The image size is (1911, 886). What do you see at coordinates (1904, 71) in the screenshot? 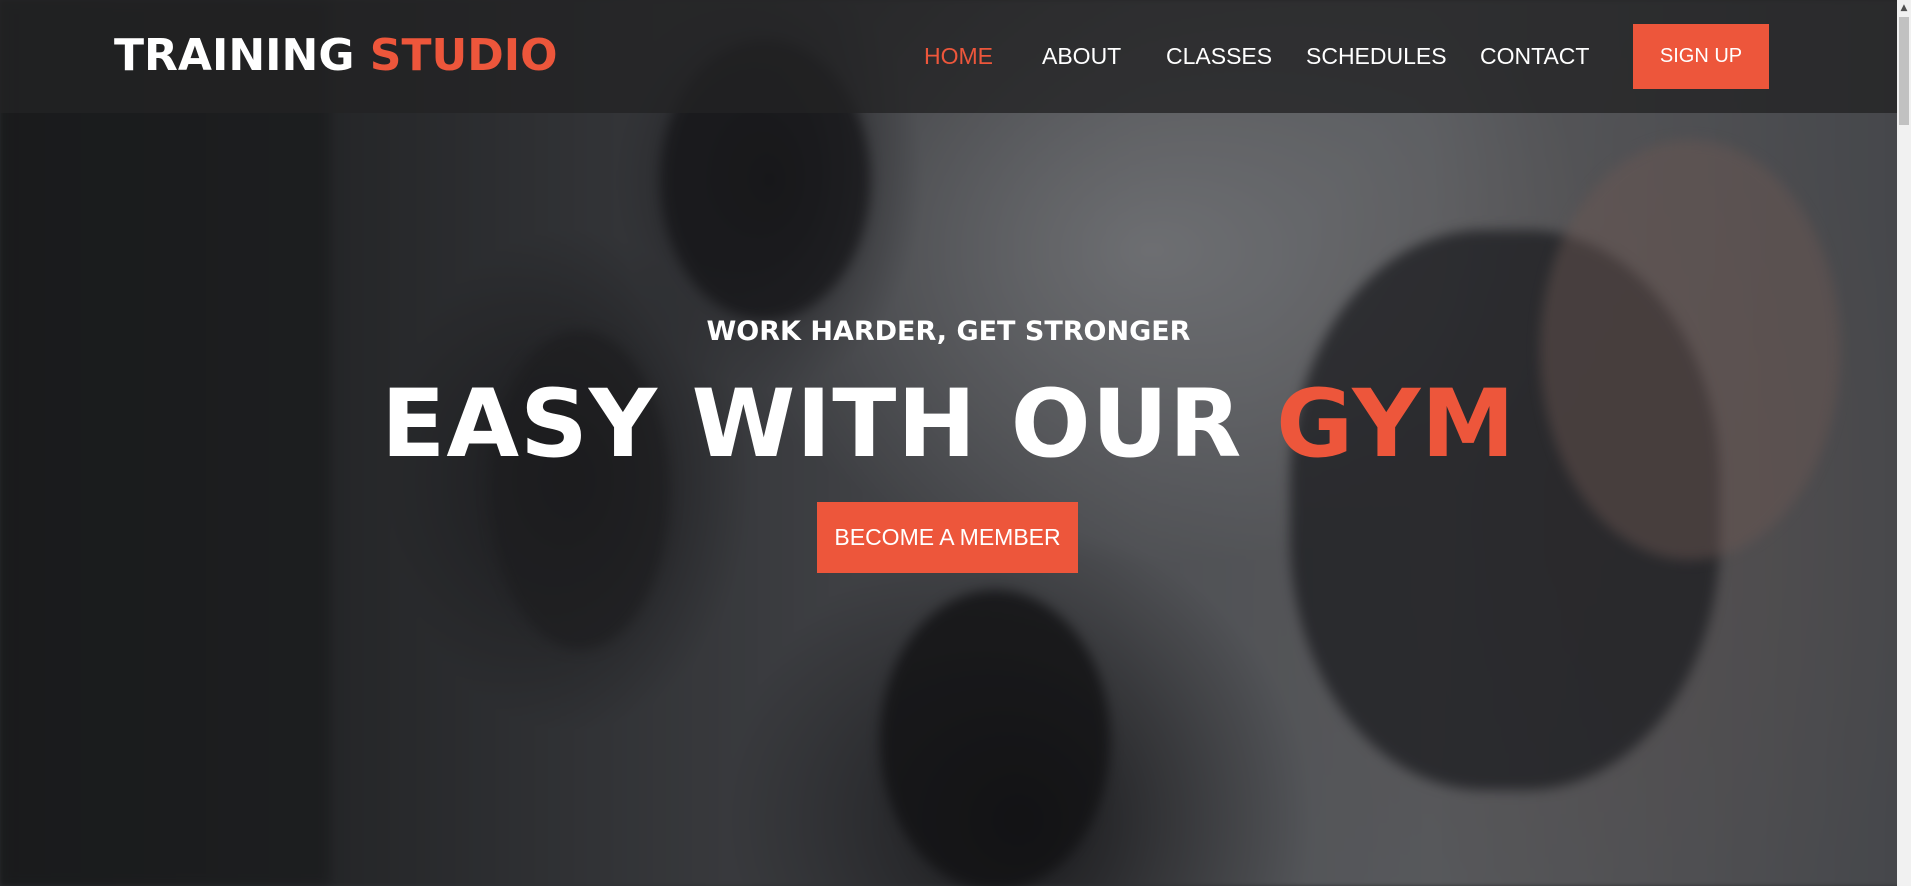
I see `scrollbar-thumb` at bounding box center [1904, 71].